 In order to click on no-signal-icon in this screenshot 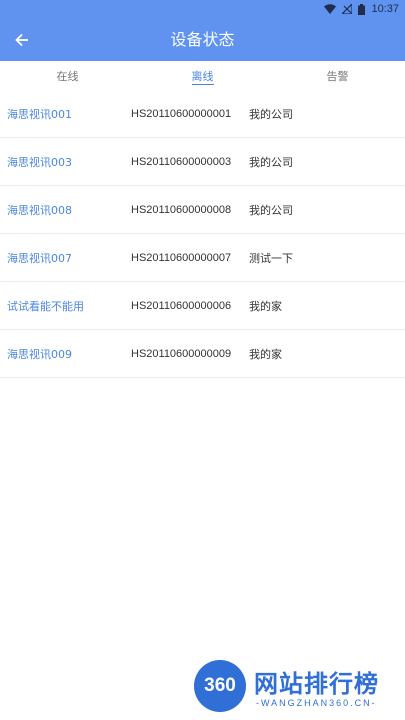, I will do `click(347, 9)`.